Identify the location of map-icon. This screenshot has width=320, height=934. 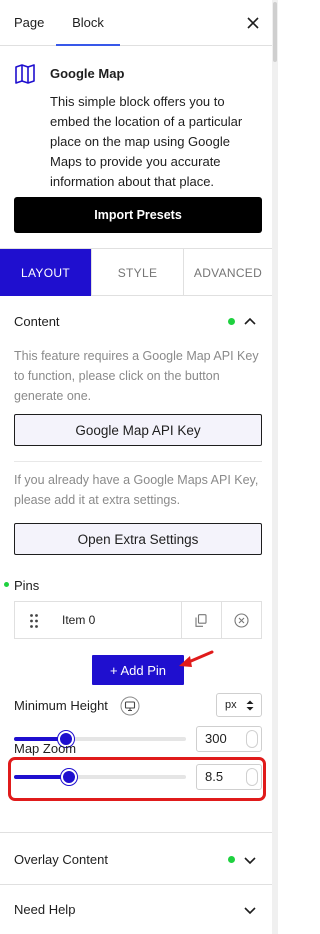
(25, 74).